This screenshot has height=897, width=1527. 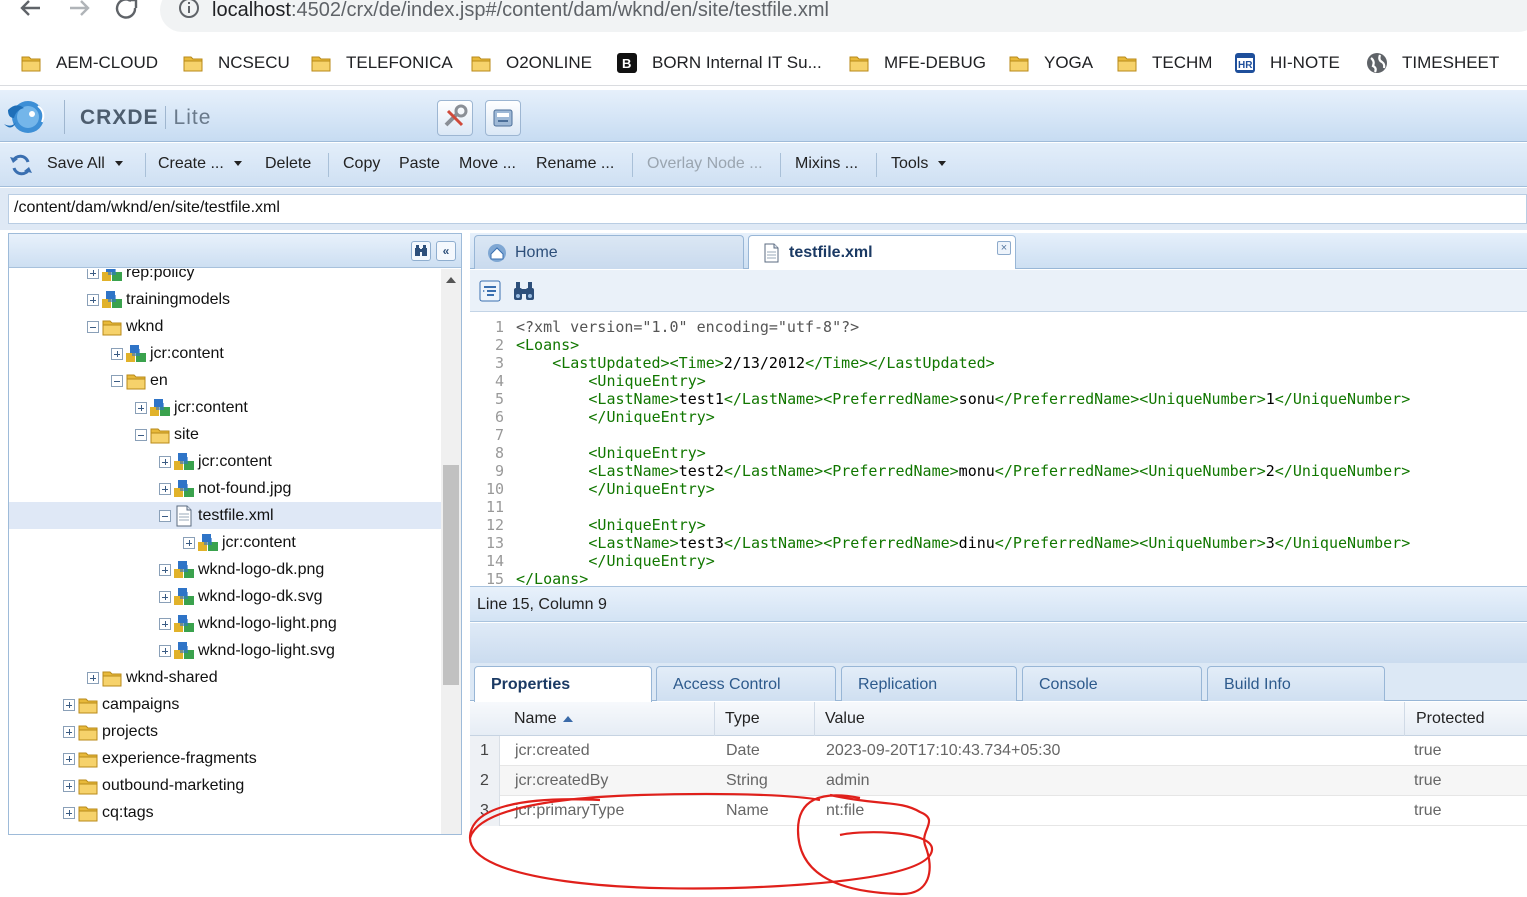 I want to click on create-dropdown-icon, so click(x=237, y=164).